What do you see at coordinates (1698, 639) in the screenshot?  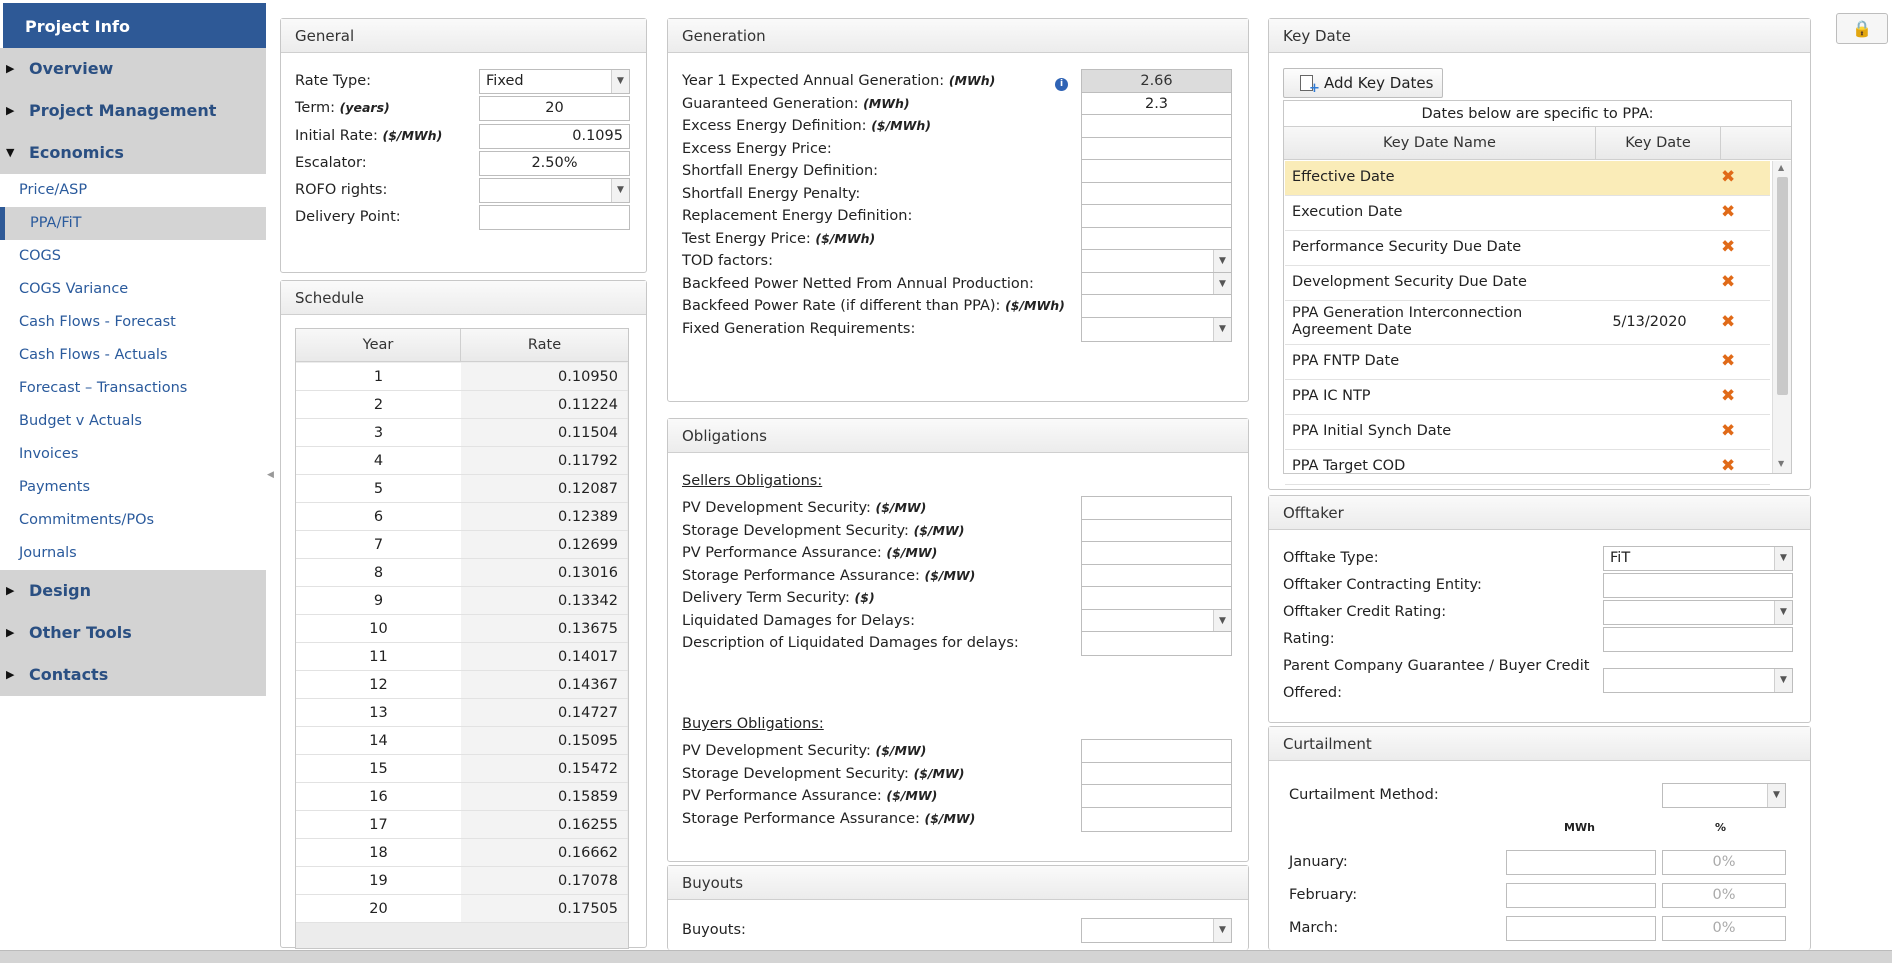 I see `rating-input` at bounding box center [1698, 639].